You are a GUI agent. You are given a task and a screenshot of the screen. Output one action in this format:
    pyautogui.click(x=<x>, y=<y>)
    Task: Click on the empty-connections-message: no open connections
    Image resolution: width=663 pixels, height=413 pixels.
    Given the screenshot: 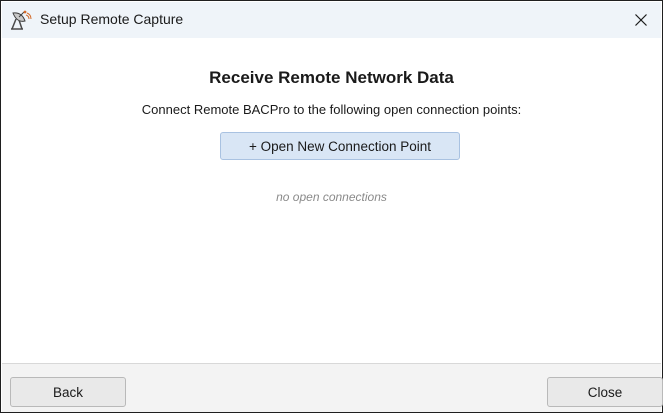 What is the action you would take?
    pyautogui.click(x=331, y=197)
    